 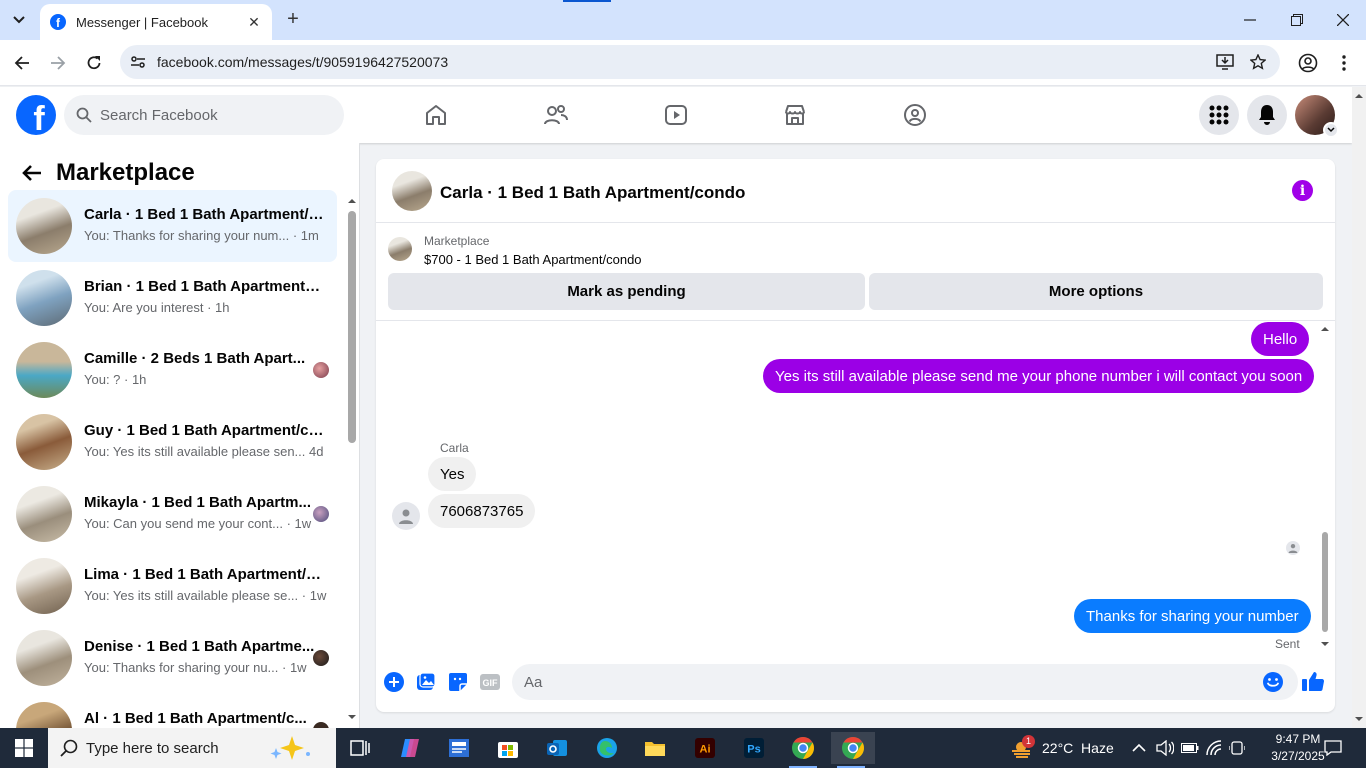 What do you see at coordinates (303, 62) in the screenshot?
I see `url-text: facebook.com/messages/t/9059196427520073` at bounding box center [303, 62].